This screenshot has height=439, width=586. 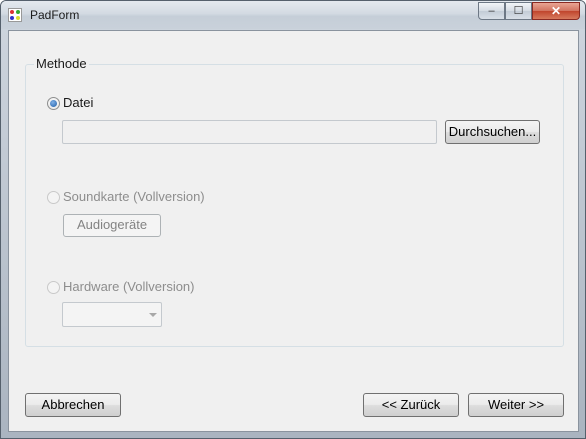 I want to click on minimize-icon: –, so click(x=491, y=11).